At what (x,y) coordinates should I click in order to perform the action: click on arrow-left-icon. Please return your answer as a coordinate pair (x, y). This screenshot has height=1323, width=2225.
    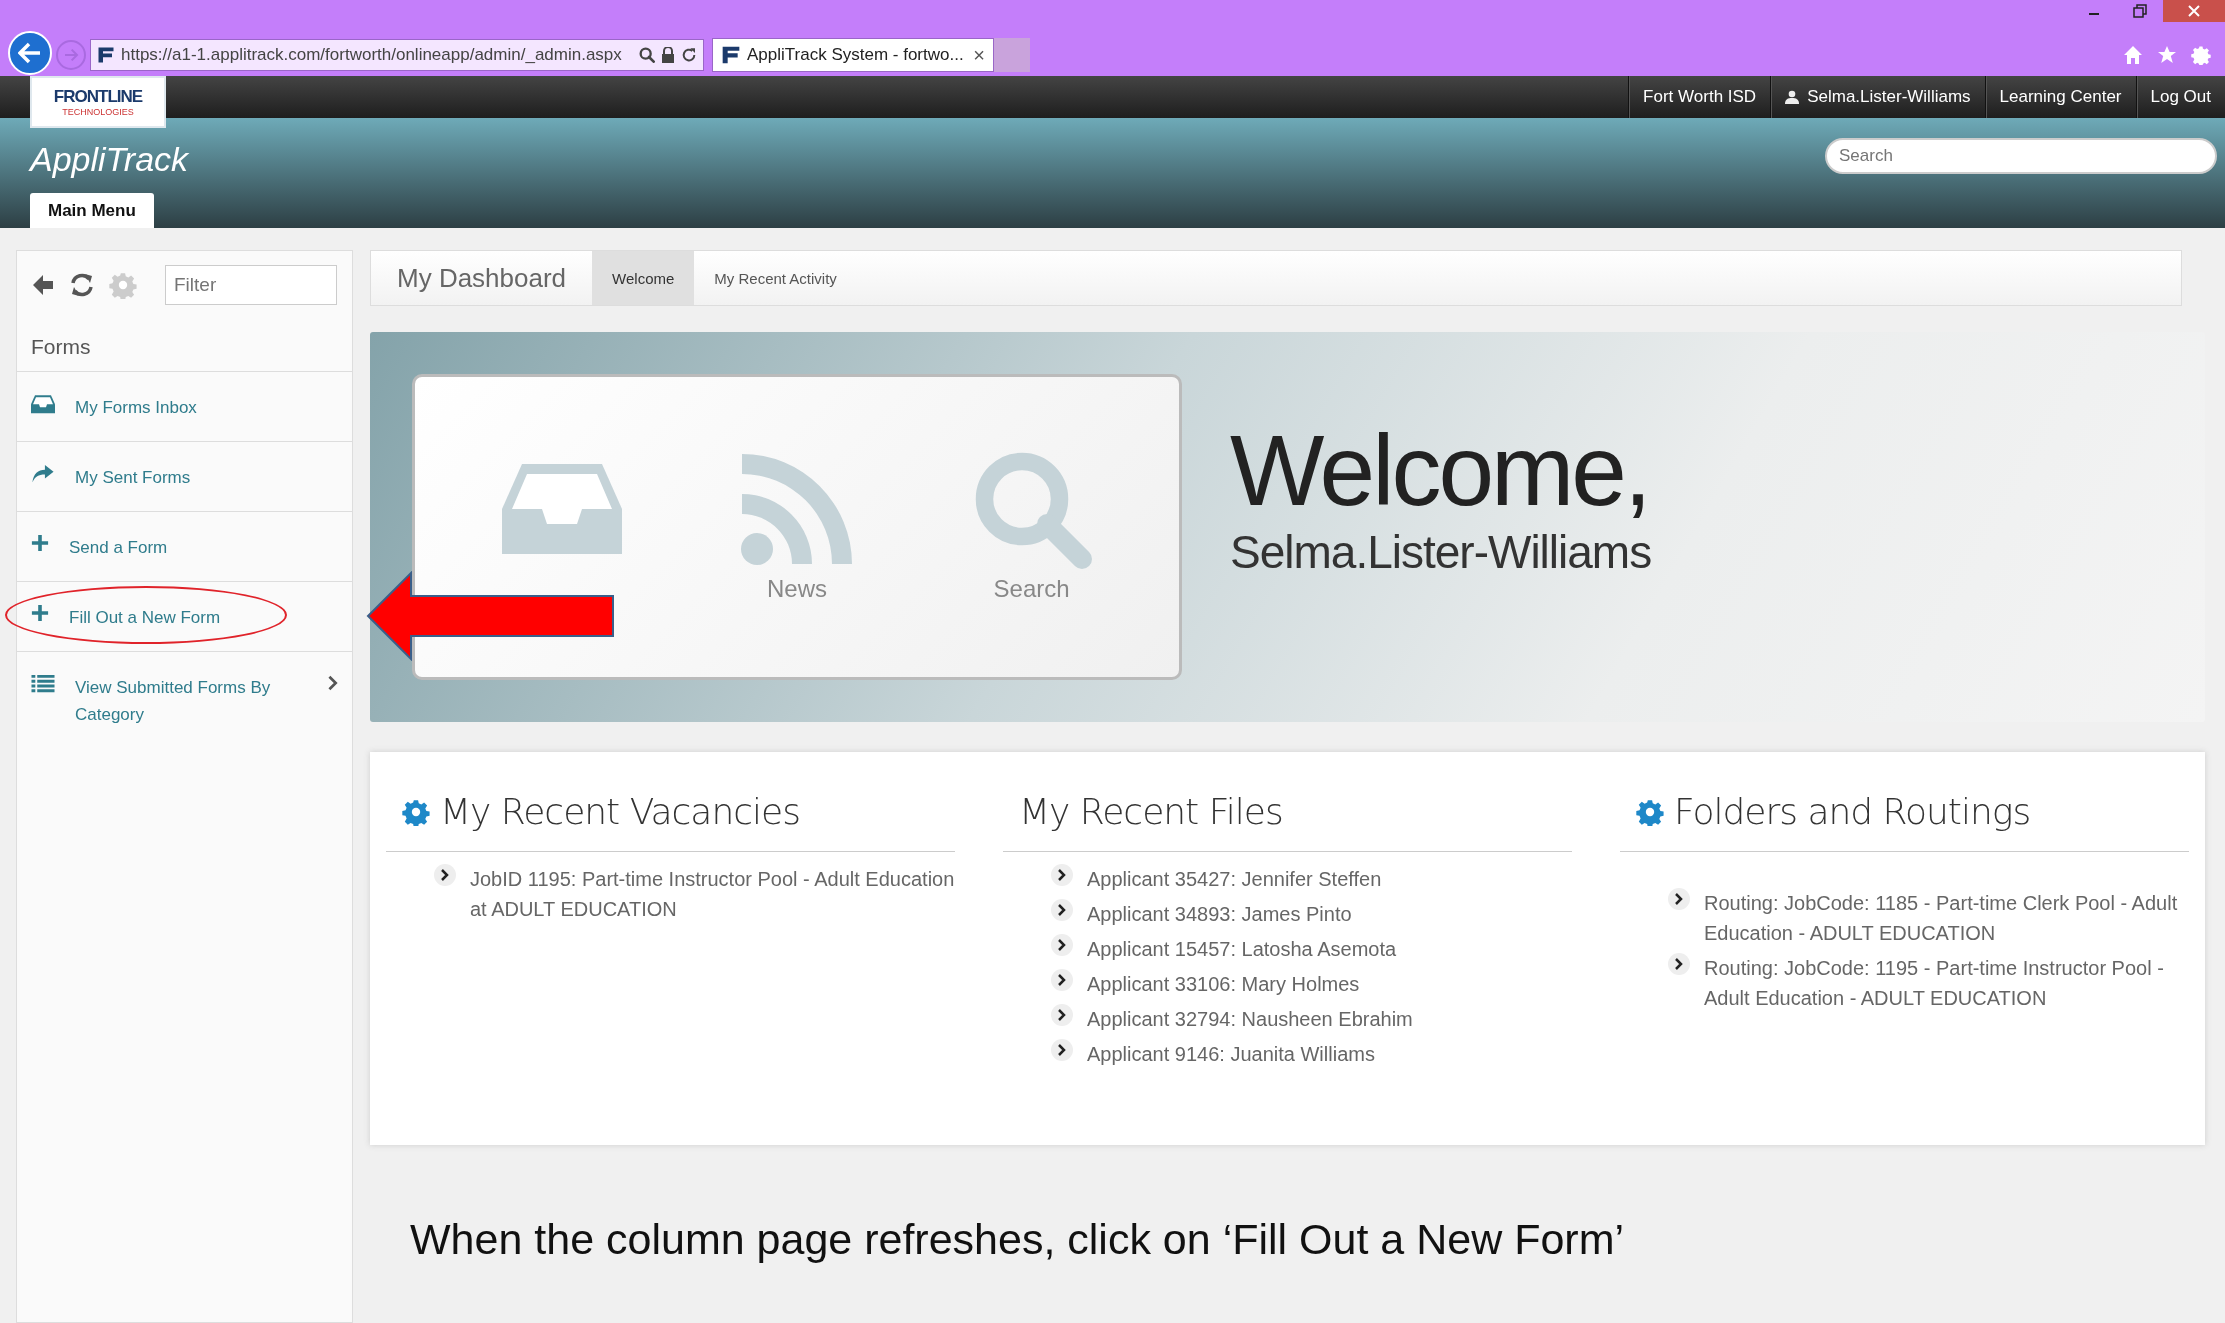
    Looking at the image, I should click on (30, 53).